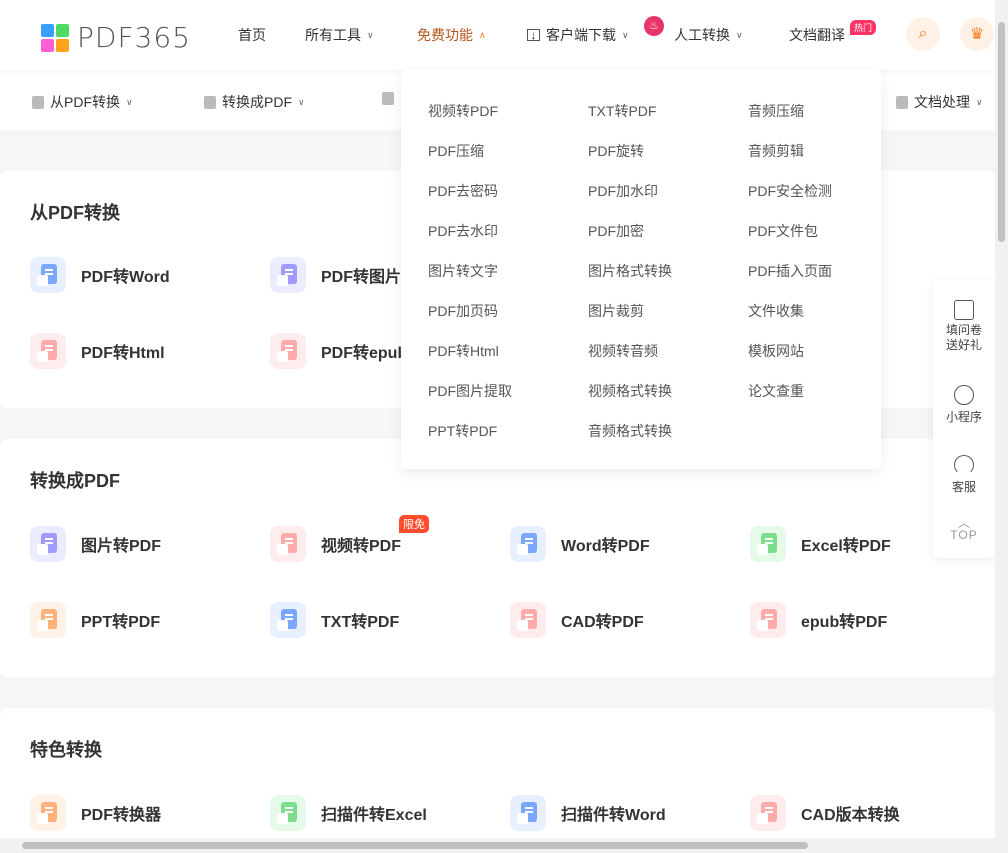 The height and width of the screenshot is (853, 1008). I want to click on tool-item: PDF转Word, so click(100, 275).